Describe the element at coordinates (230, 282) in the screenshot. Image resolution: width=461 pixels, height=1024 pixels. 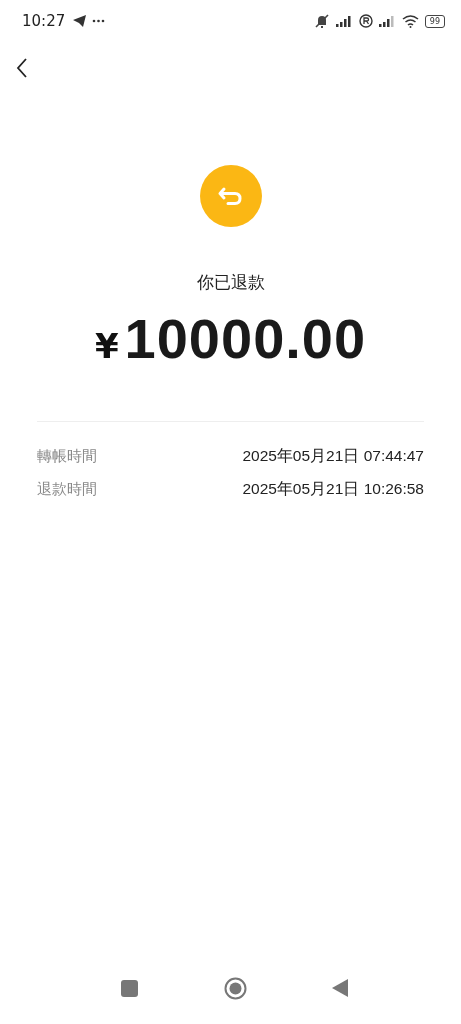
I see `refund-status: 你已退款` at that location.